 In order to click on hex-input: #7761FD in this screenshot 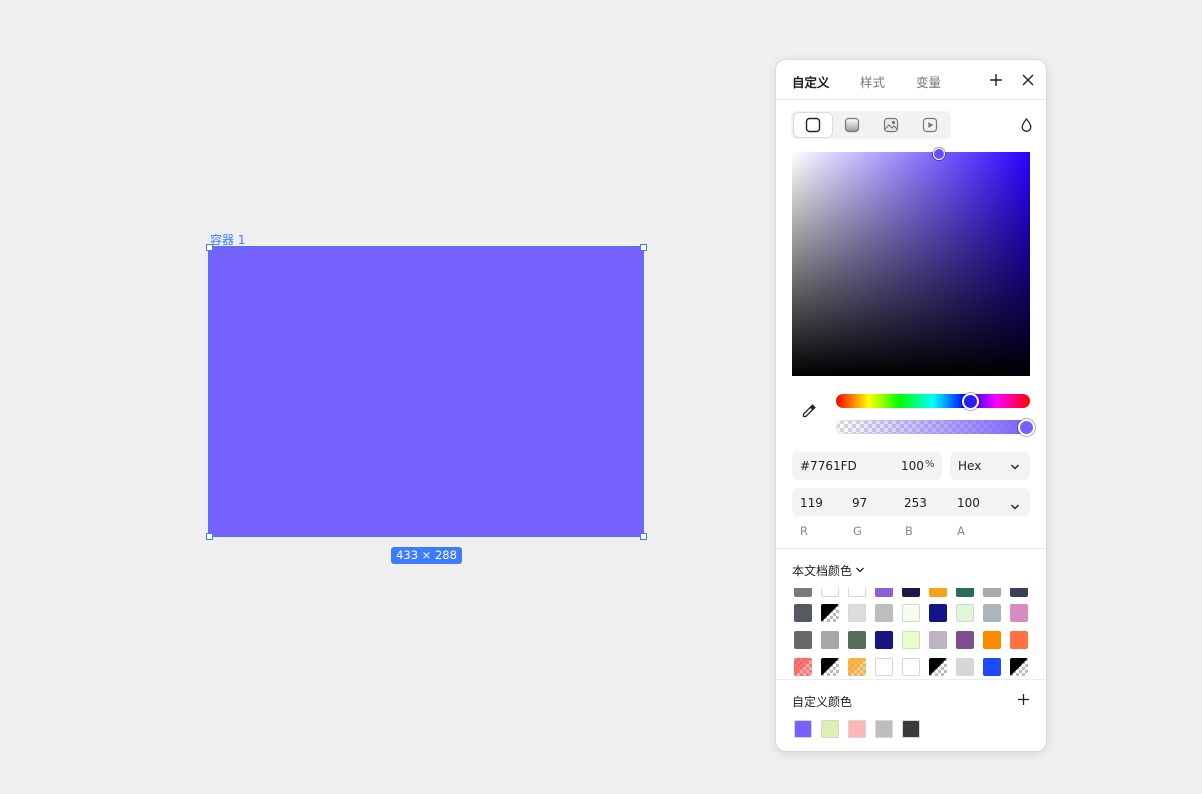, I will do `click(828, 466)`.